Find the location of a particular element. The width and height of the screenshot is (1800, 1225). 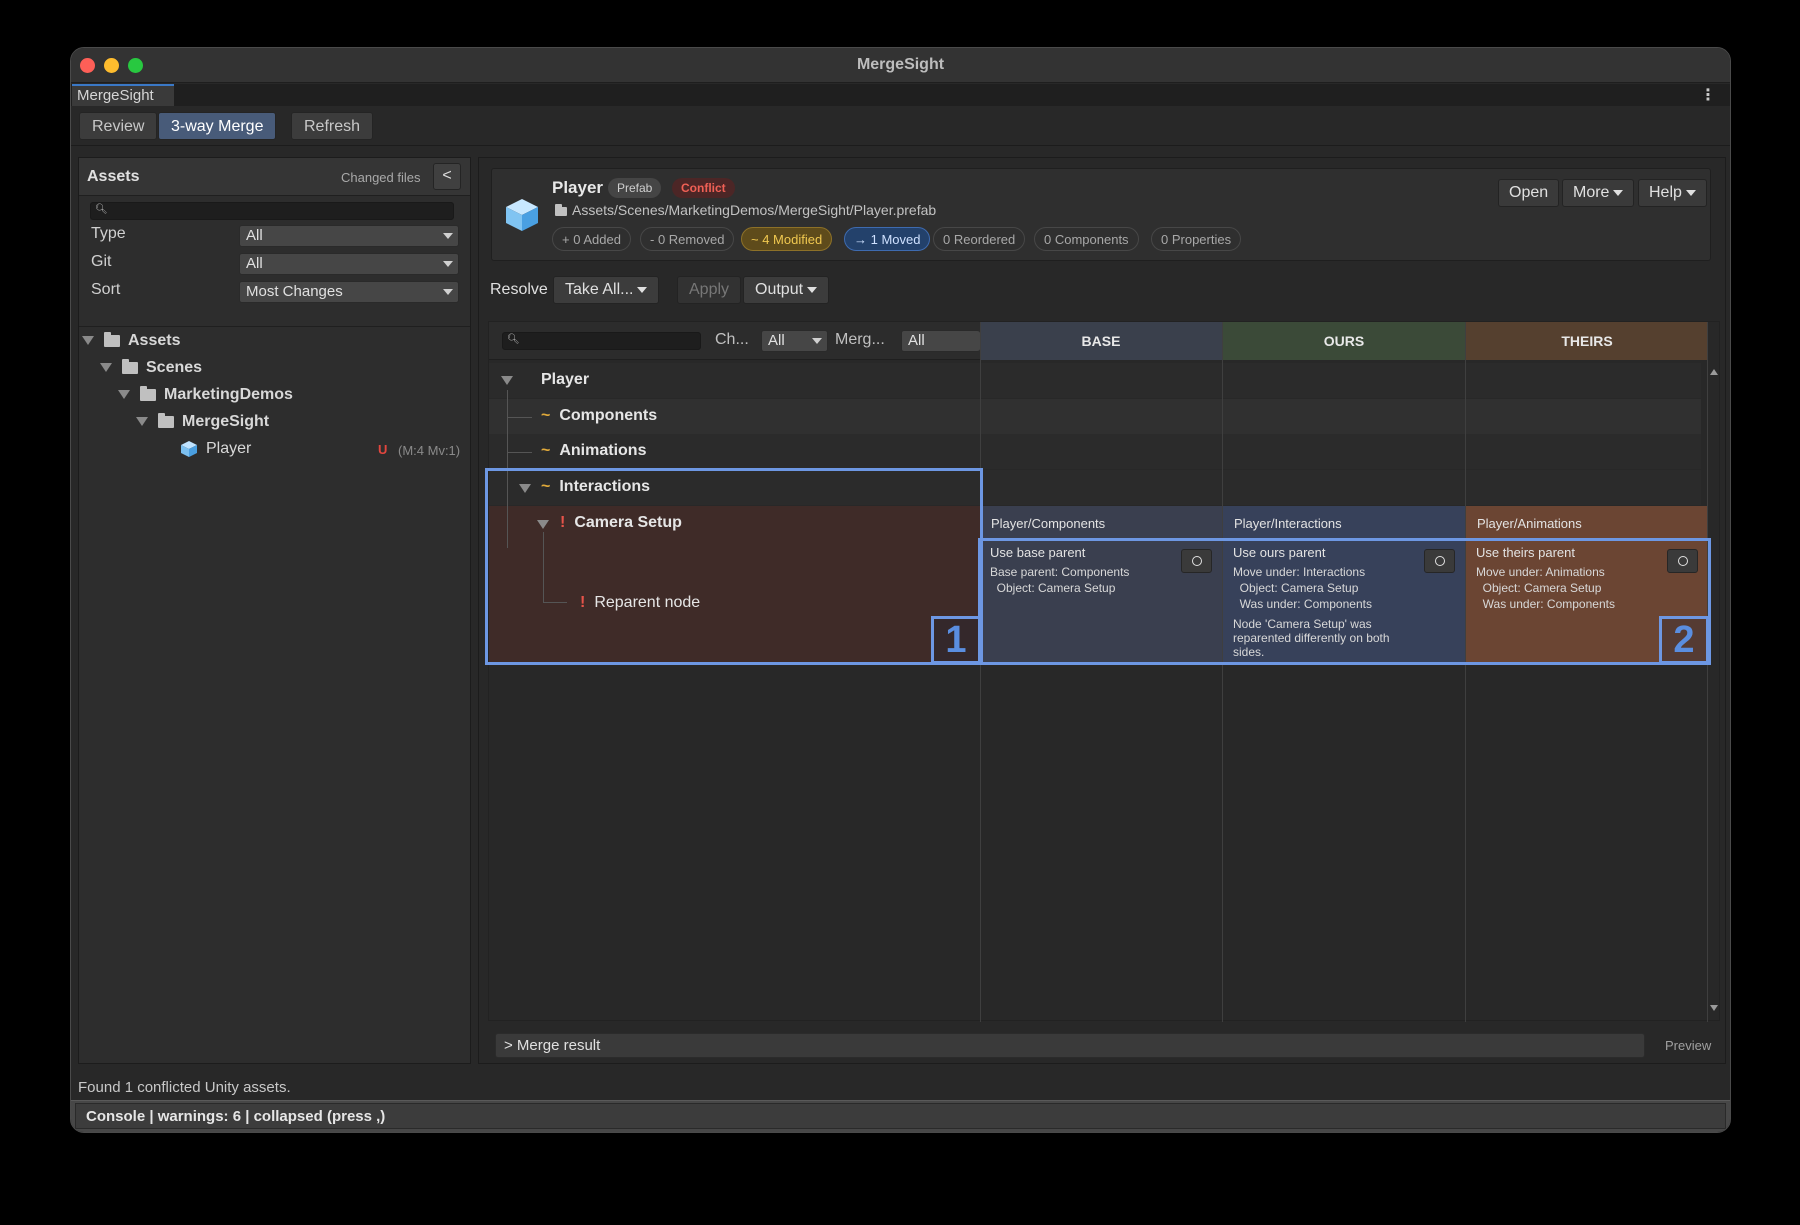

tree-item-assets: Assets is located at coordinates (131, 342).